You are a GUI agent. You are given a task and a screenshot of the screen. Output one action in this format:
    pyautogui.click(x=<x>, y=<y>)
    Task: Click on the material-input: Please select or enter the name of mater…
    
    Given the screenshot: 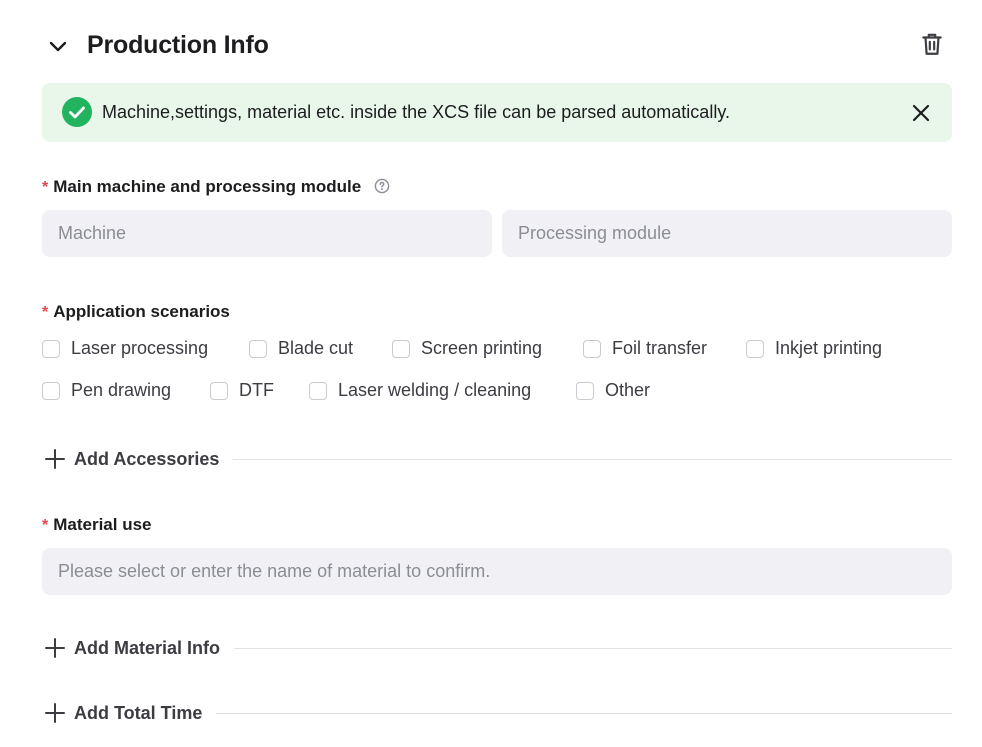 What is the action you would take?
    pyautogui.click(x=497, y=571)
    